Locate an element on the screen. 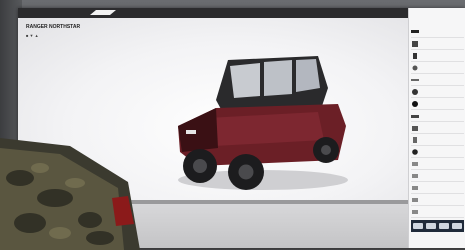 This screenshot has height=250, width=465. cab-icon is located at coordinates (415, 43).